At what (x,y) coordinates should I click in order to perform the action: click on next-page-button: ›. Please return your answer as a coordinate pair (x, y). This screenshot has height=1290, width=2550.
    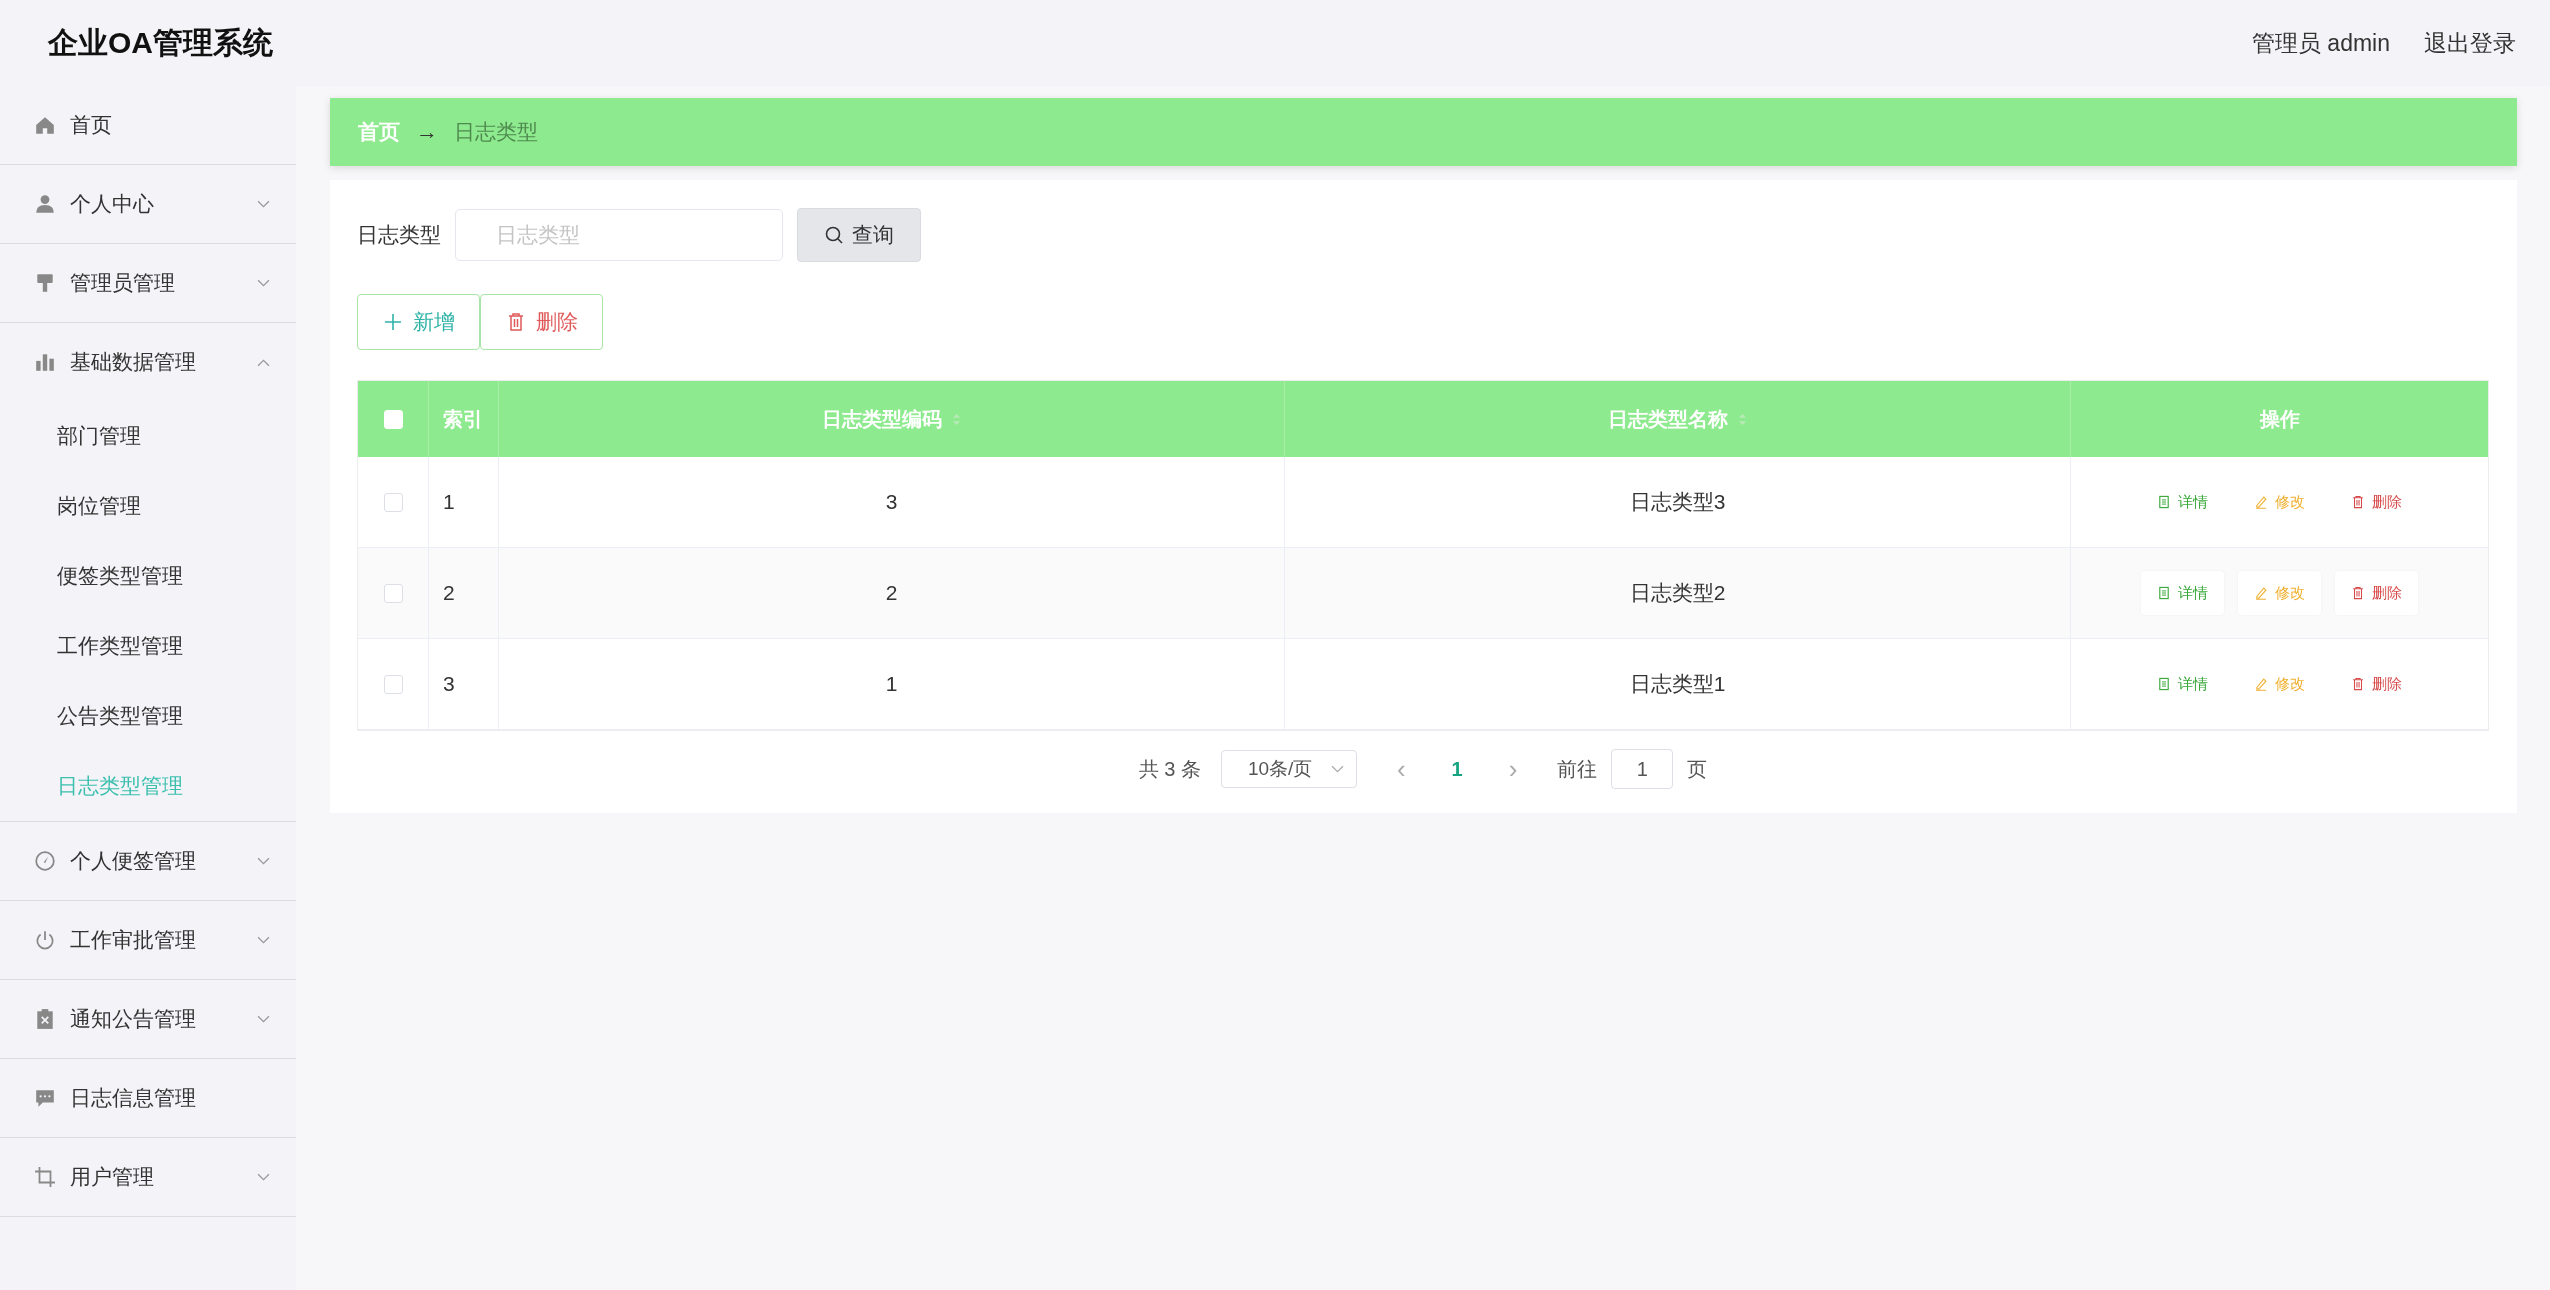
    Looking at the image, I should click on (1513, 769).